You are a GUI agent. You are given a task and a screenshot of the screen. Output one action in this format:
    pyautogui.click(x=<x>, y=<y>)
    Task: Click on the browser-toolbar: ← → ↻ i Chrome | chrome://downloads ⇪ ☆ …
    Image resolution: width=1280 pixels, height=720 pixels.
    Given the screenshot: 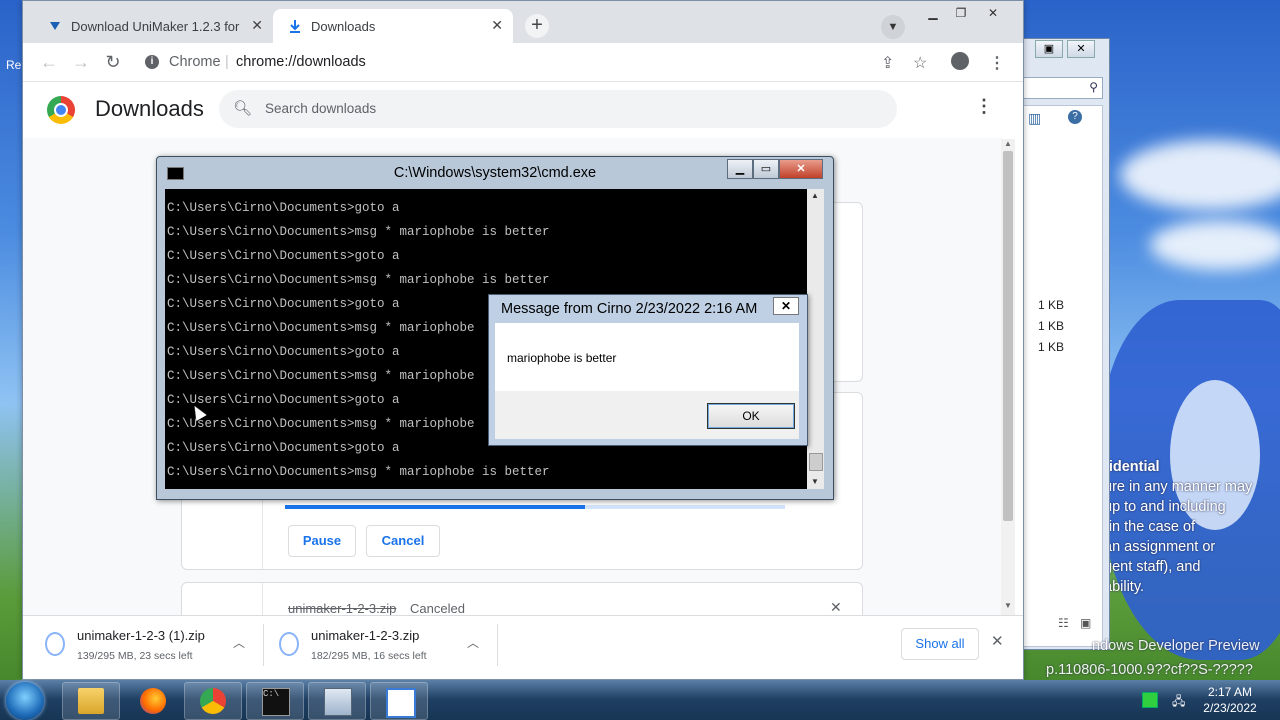 What is the action you would take?
    pyautogui.click(x=523, y=62)
    